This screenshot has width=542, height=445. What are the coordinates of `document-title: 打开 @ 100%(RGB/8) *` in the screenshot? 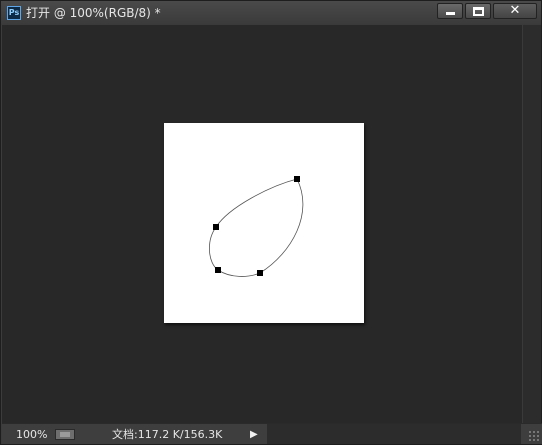 It's located at (93, 13).